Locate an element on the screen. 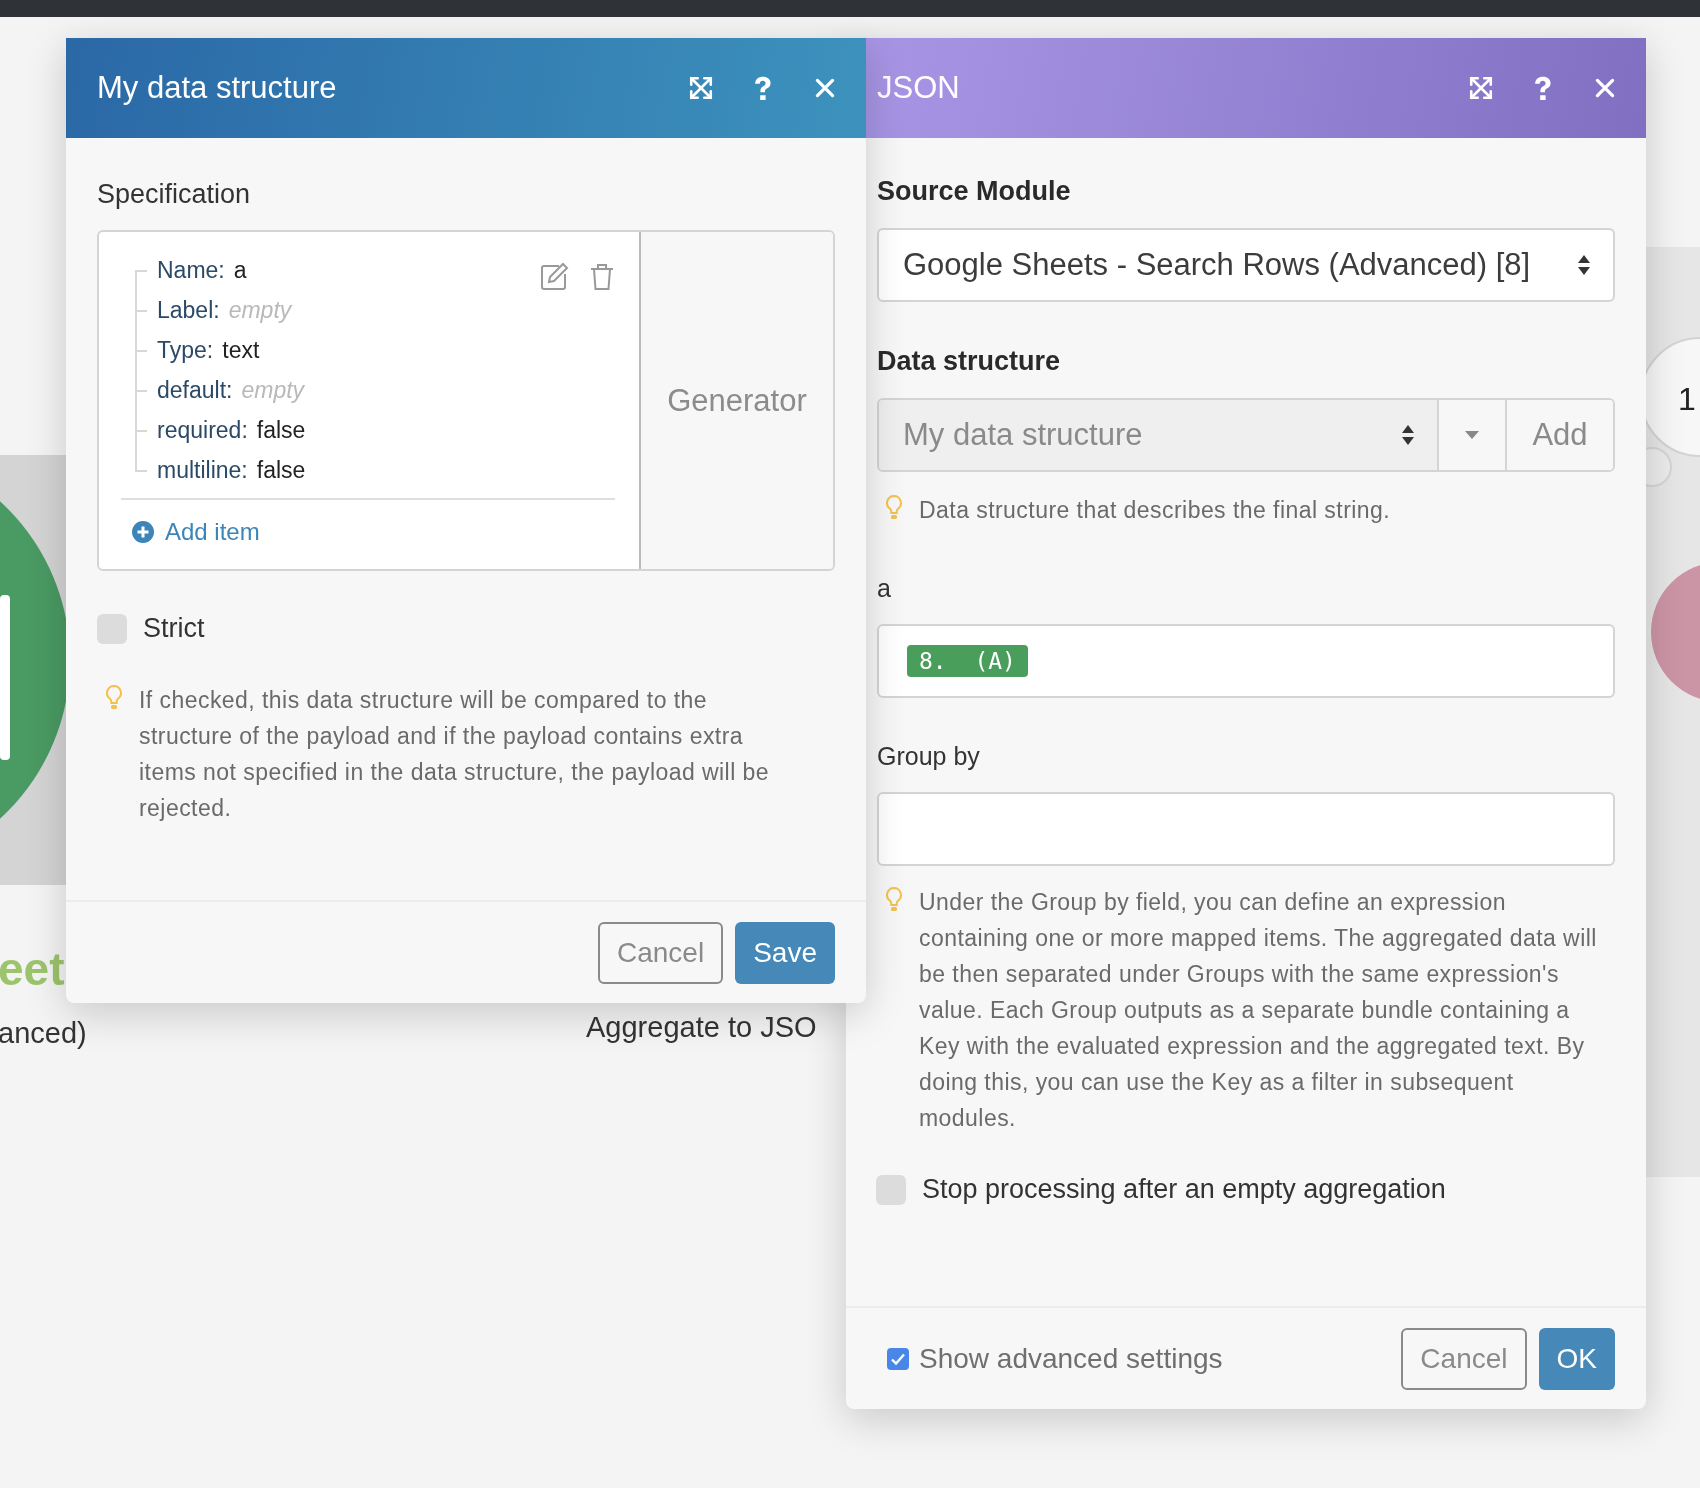 The image size is (1700, 1488). sort-arrows-icon is located at coordinates (1584, 265).